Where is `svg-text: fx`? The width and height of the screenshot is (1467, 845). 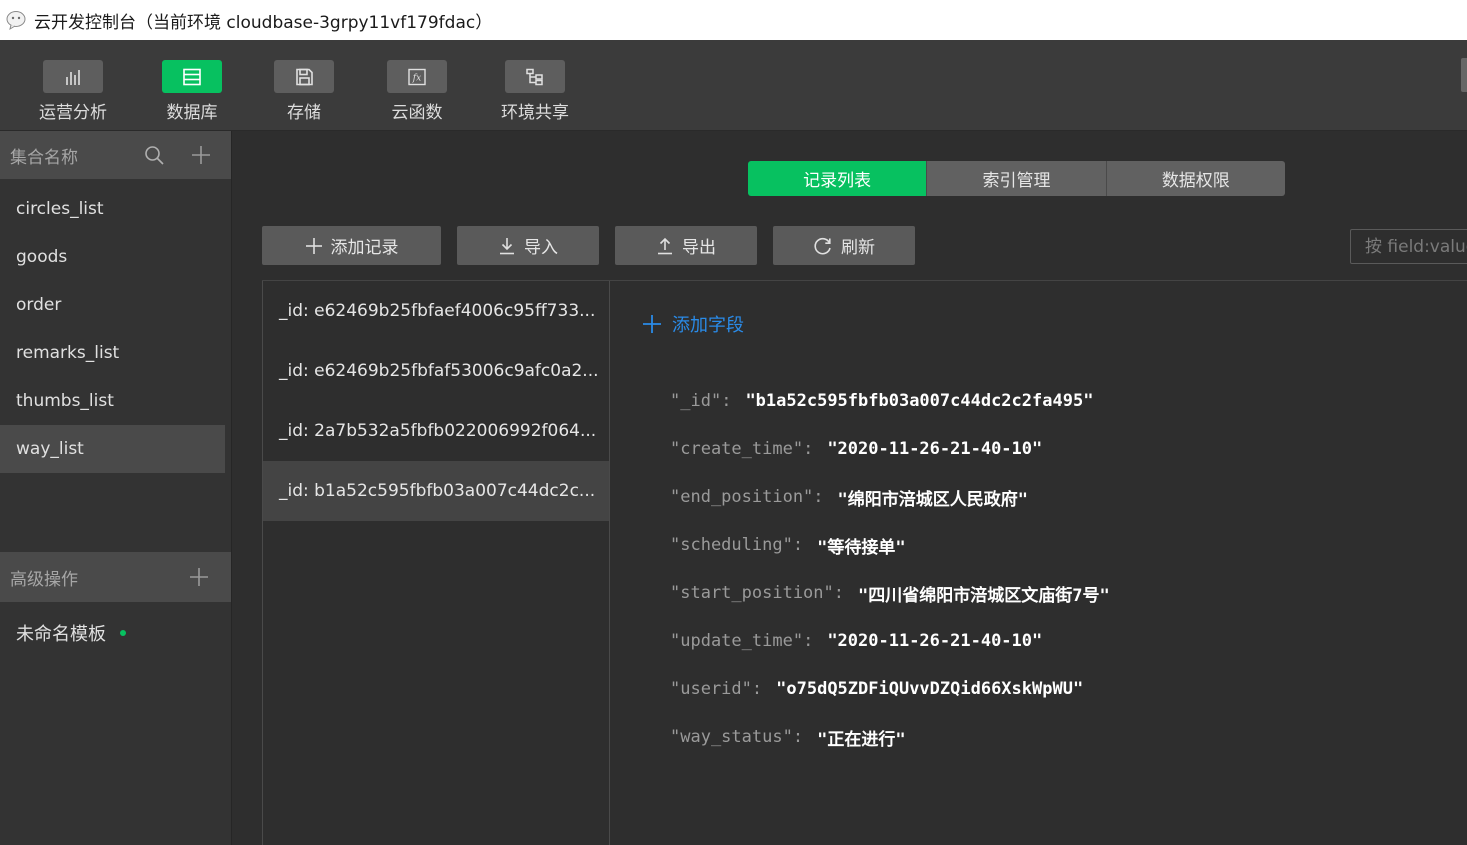 svg-text: fx is located at coordinates (416, 78).